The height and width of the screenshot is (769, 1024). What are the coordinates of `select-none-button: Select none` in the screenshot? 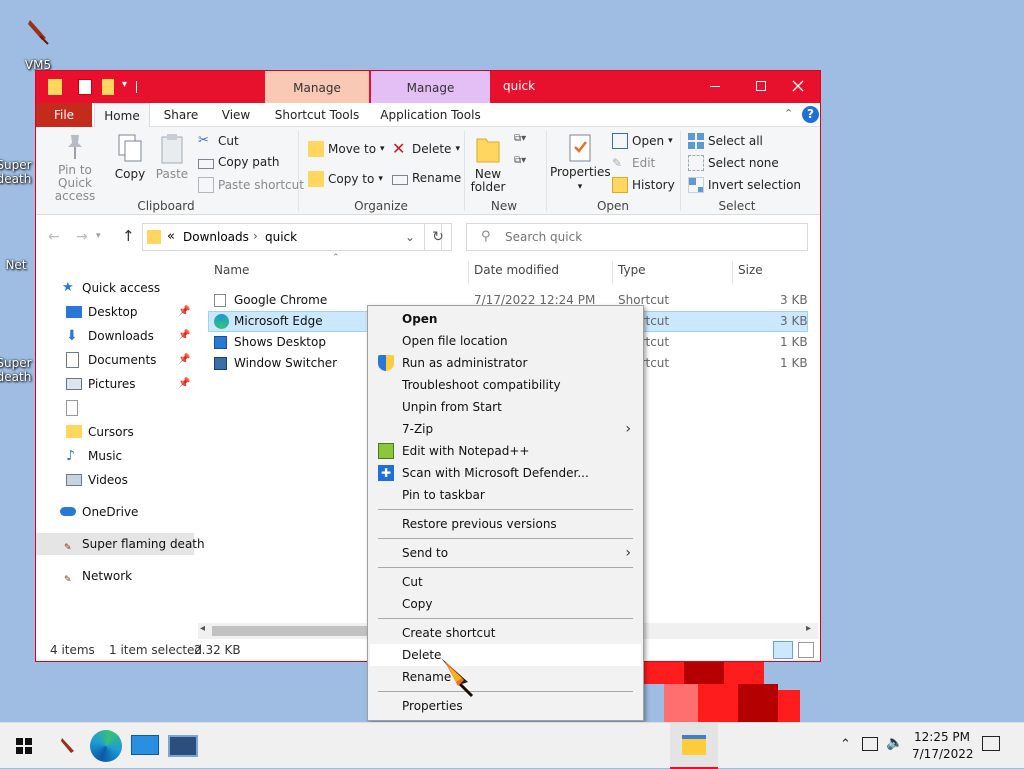 It's located at (733, 163).